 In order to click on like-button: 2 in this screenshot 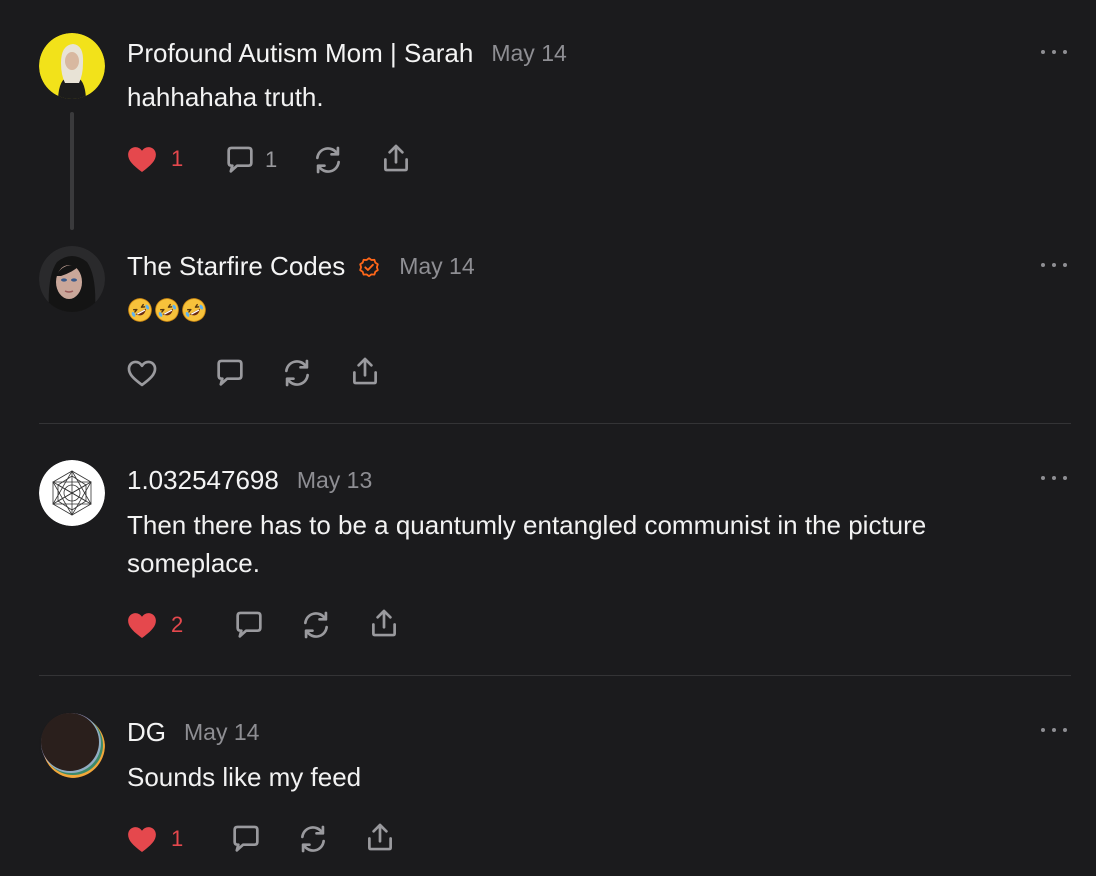, I will do `click(154, 625)`.